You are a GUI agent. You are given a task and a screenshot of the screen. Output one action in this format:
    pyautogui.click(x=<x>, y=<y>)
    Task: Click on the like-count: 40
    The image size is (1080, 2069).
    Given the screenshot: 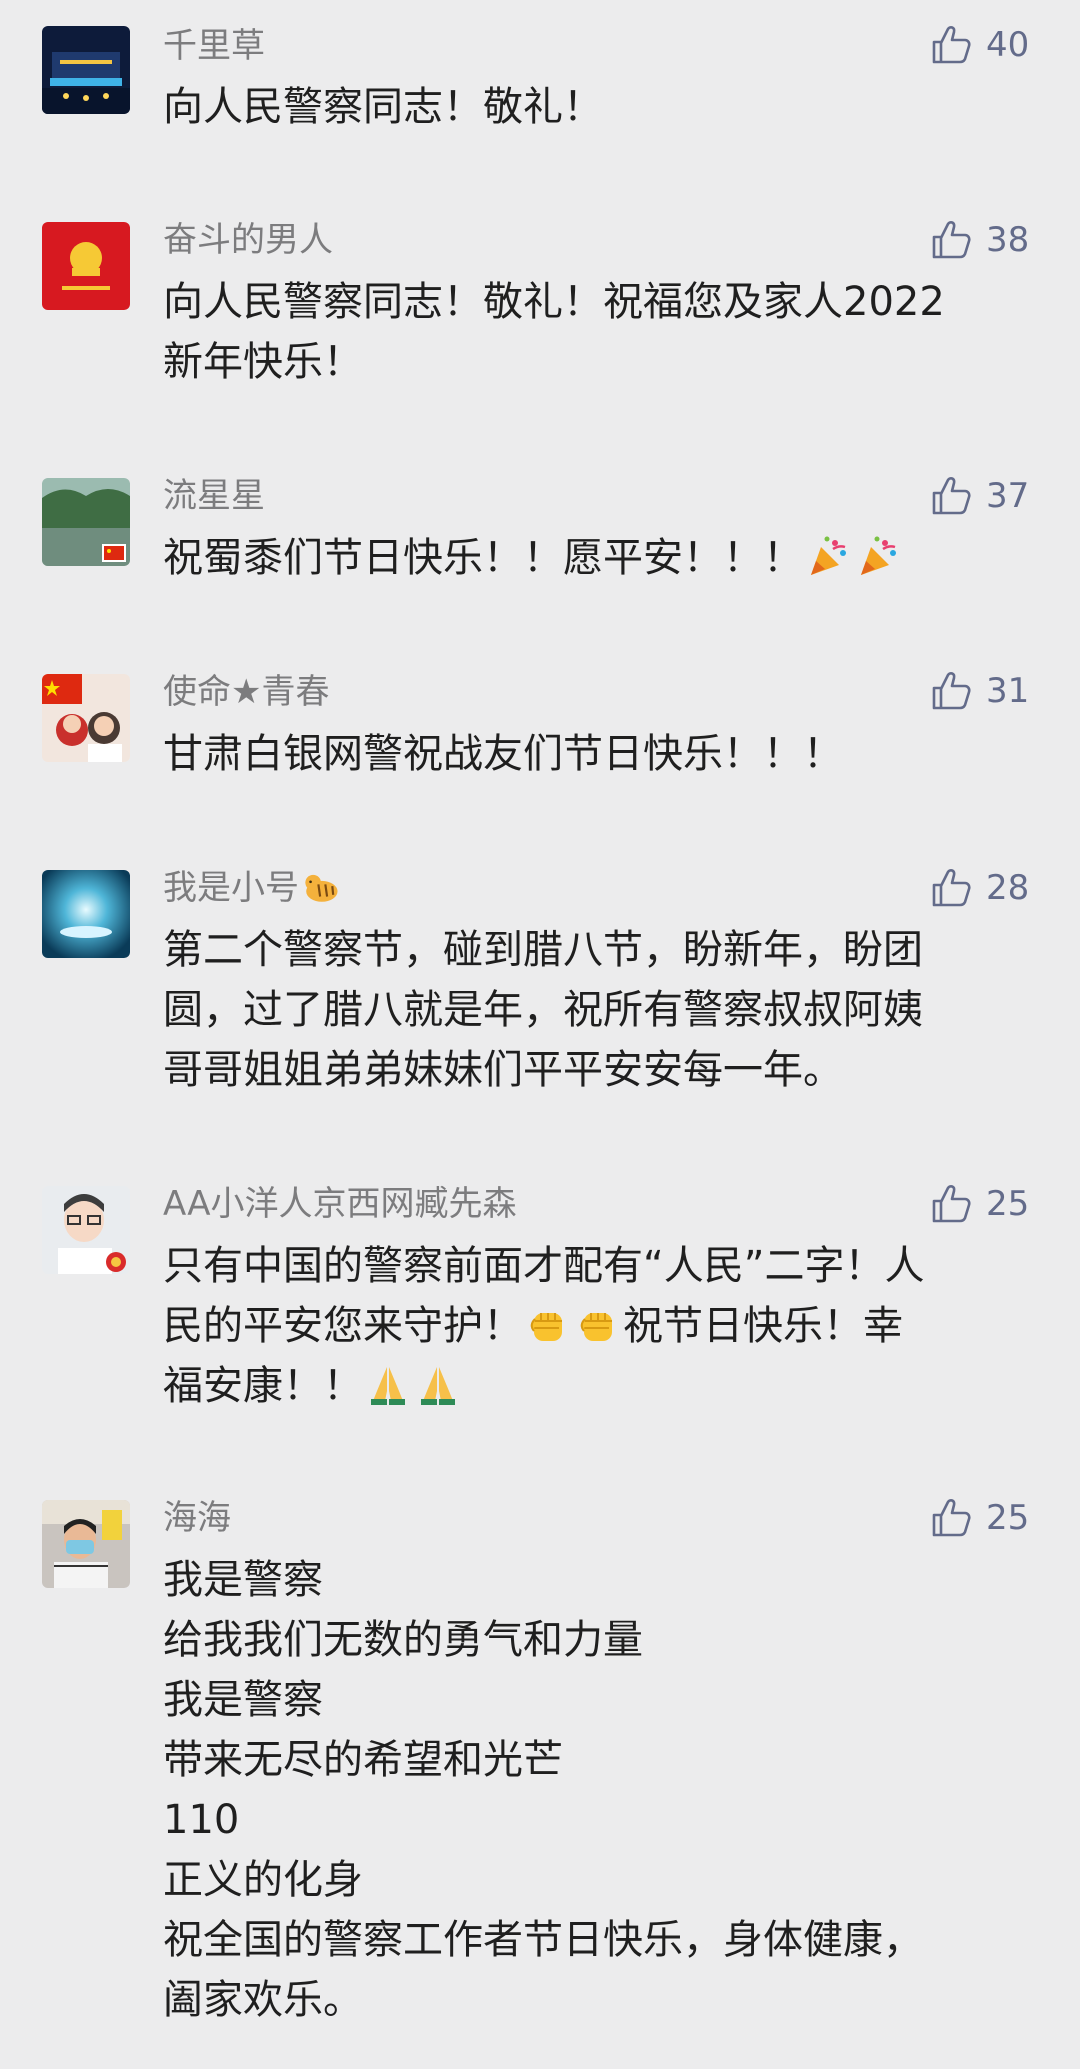 What is the action you would take?
    pyautogui.click(x=1008, y=45)
    